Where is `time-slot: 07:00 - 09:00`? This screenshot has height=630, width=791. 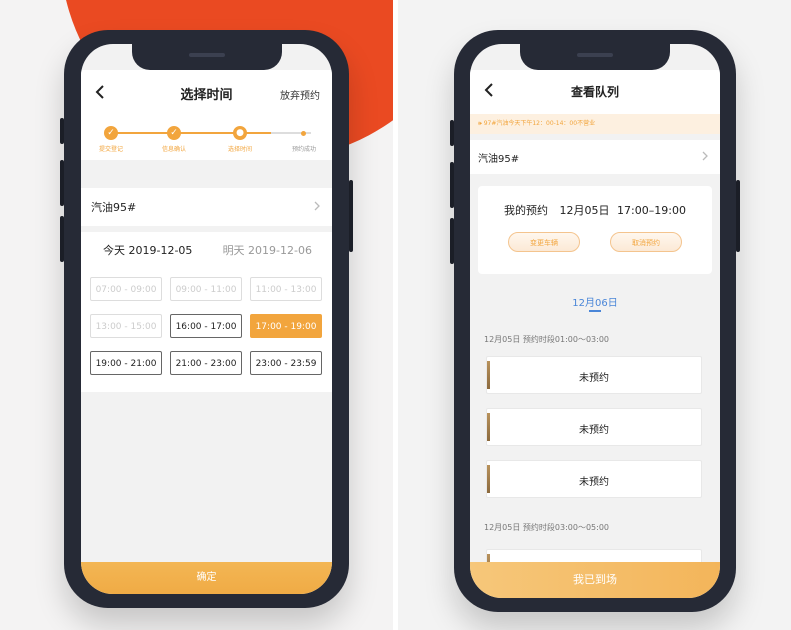
time-slot: 07:00 - 09:00 is located at coordinates (126, 289).